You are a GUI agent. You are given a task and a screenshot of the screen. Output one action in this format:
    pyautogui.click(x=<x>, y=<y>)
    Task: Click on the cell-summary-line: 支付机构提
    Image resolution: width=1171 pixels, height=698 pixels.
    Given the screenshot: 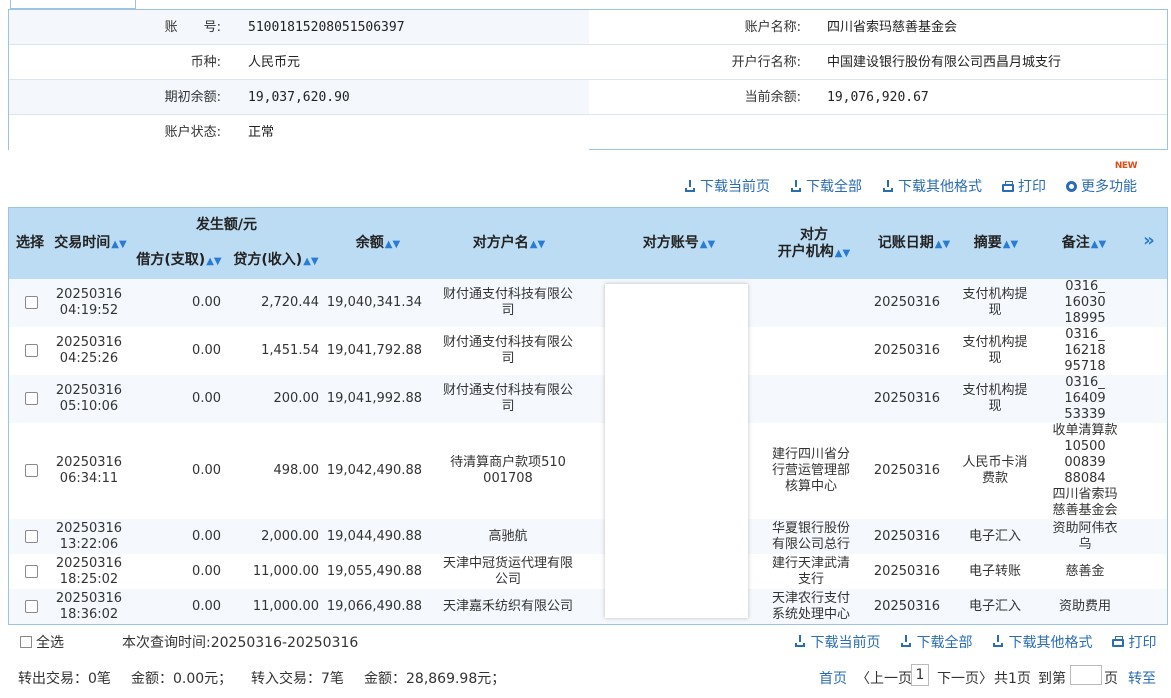 What is the action you would take?
    pyautogui.click(x=995, y=342)
    